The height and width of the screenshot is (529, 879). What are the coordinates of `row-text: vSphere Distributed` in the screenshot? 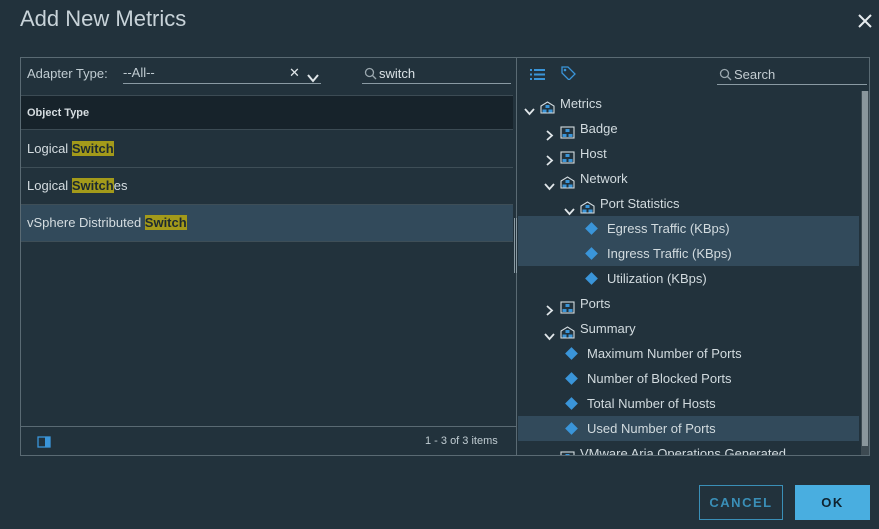 It's located at (86, 222).